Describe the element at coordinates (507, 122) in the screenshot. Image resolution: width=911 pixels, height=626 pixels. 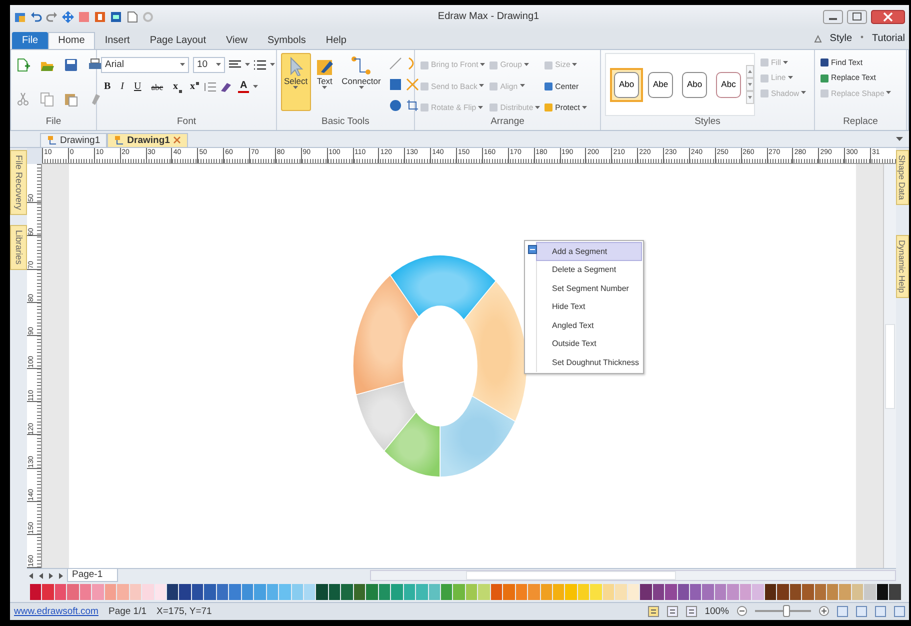
I see `group-label: Arrange` at that location.